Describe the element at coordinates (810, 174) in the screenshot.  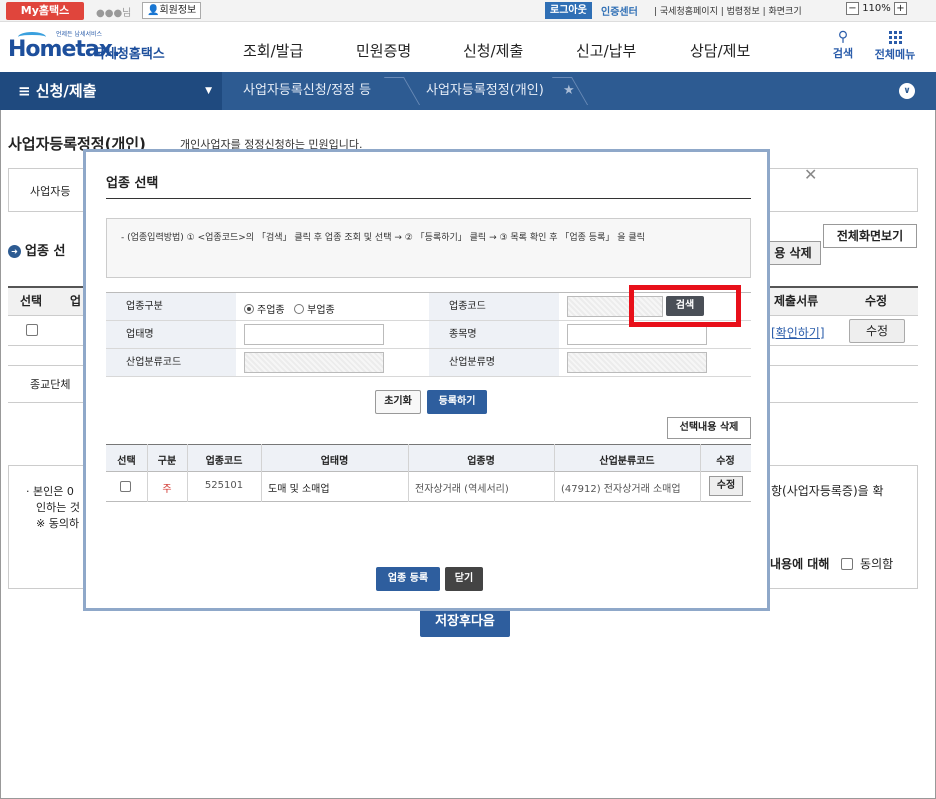
I see `close-icon: ✕` at that location.